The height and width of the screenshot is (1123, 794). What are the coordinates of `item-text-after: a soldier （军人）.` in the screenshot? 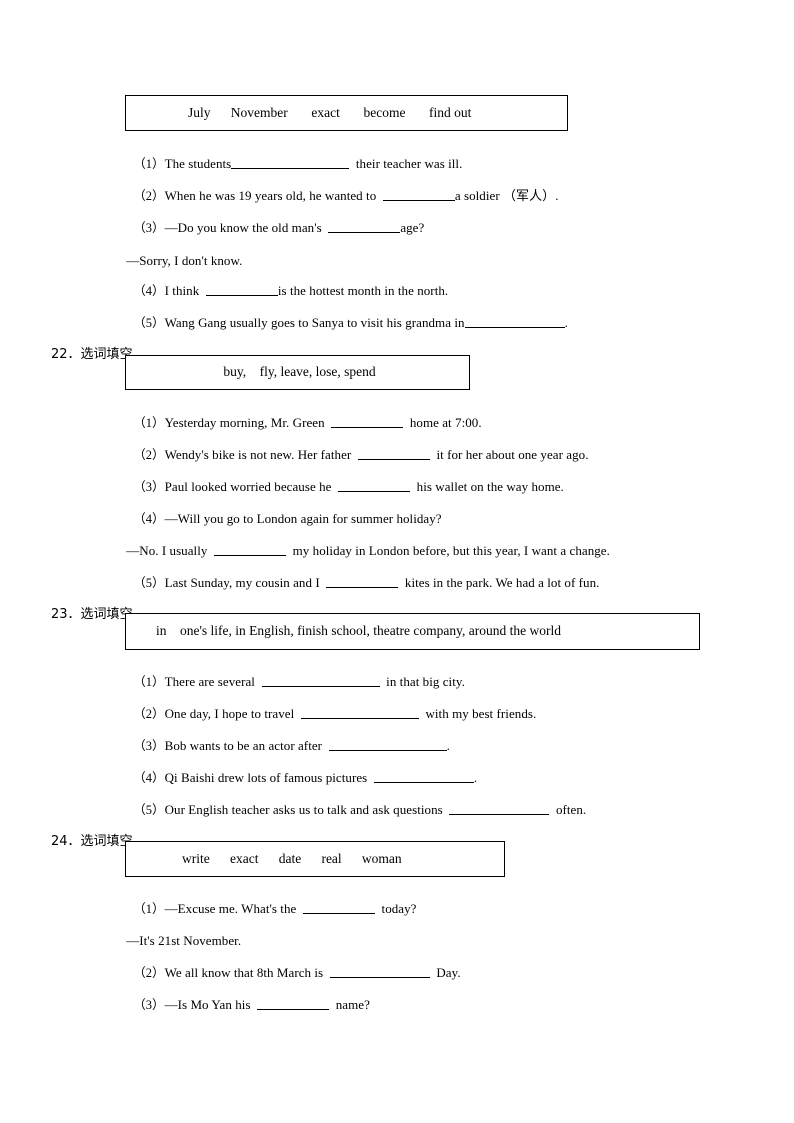 It's located at (506, 196).